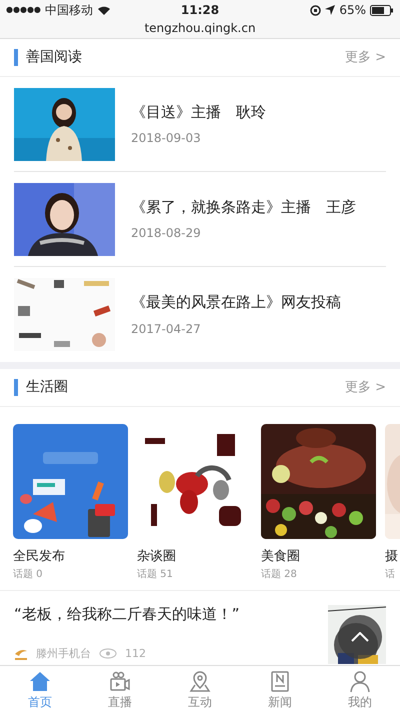 The image size is (400, 711). What do you see at coordinates (330, 10) in the screenshot?
I see `location-arrow-icon` at bounding box center [330, 10].